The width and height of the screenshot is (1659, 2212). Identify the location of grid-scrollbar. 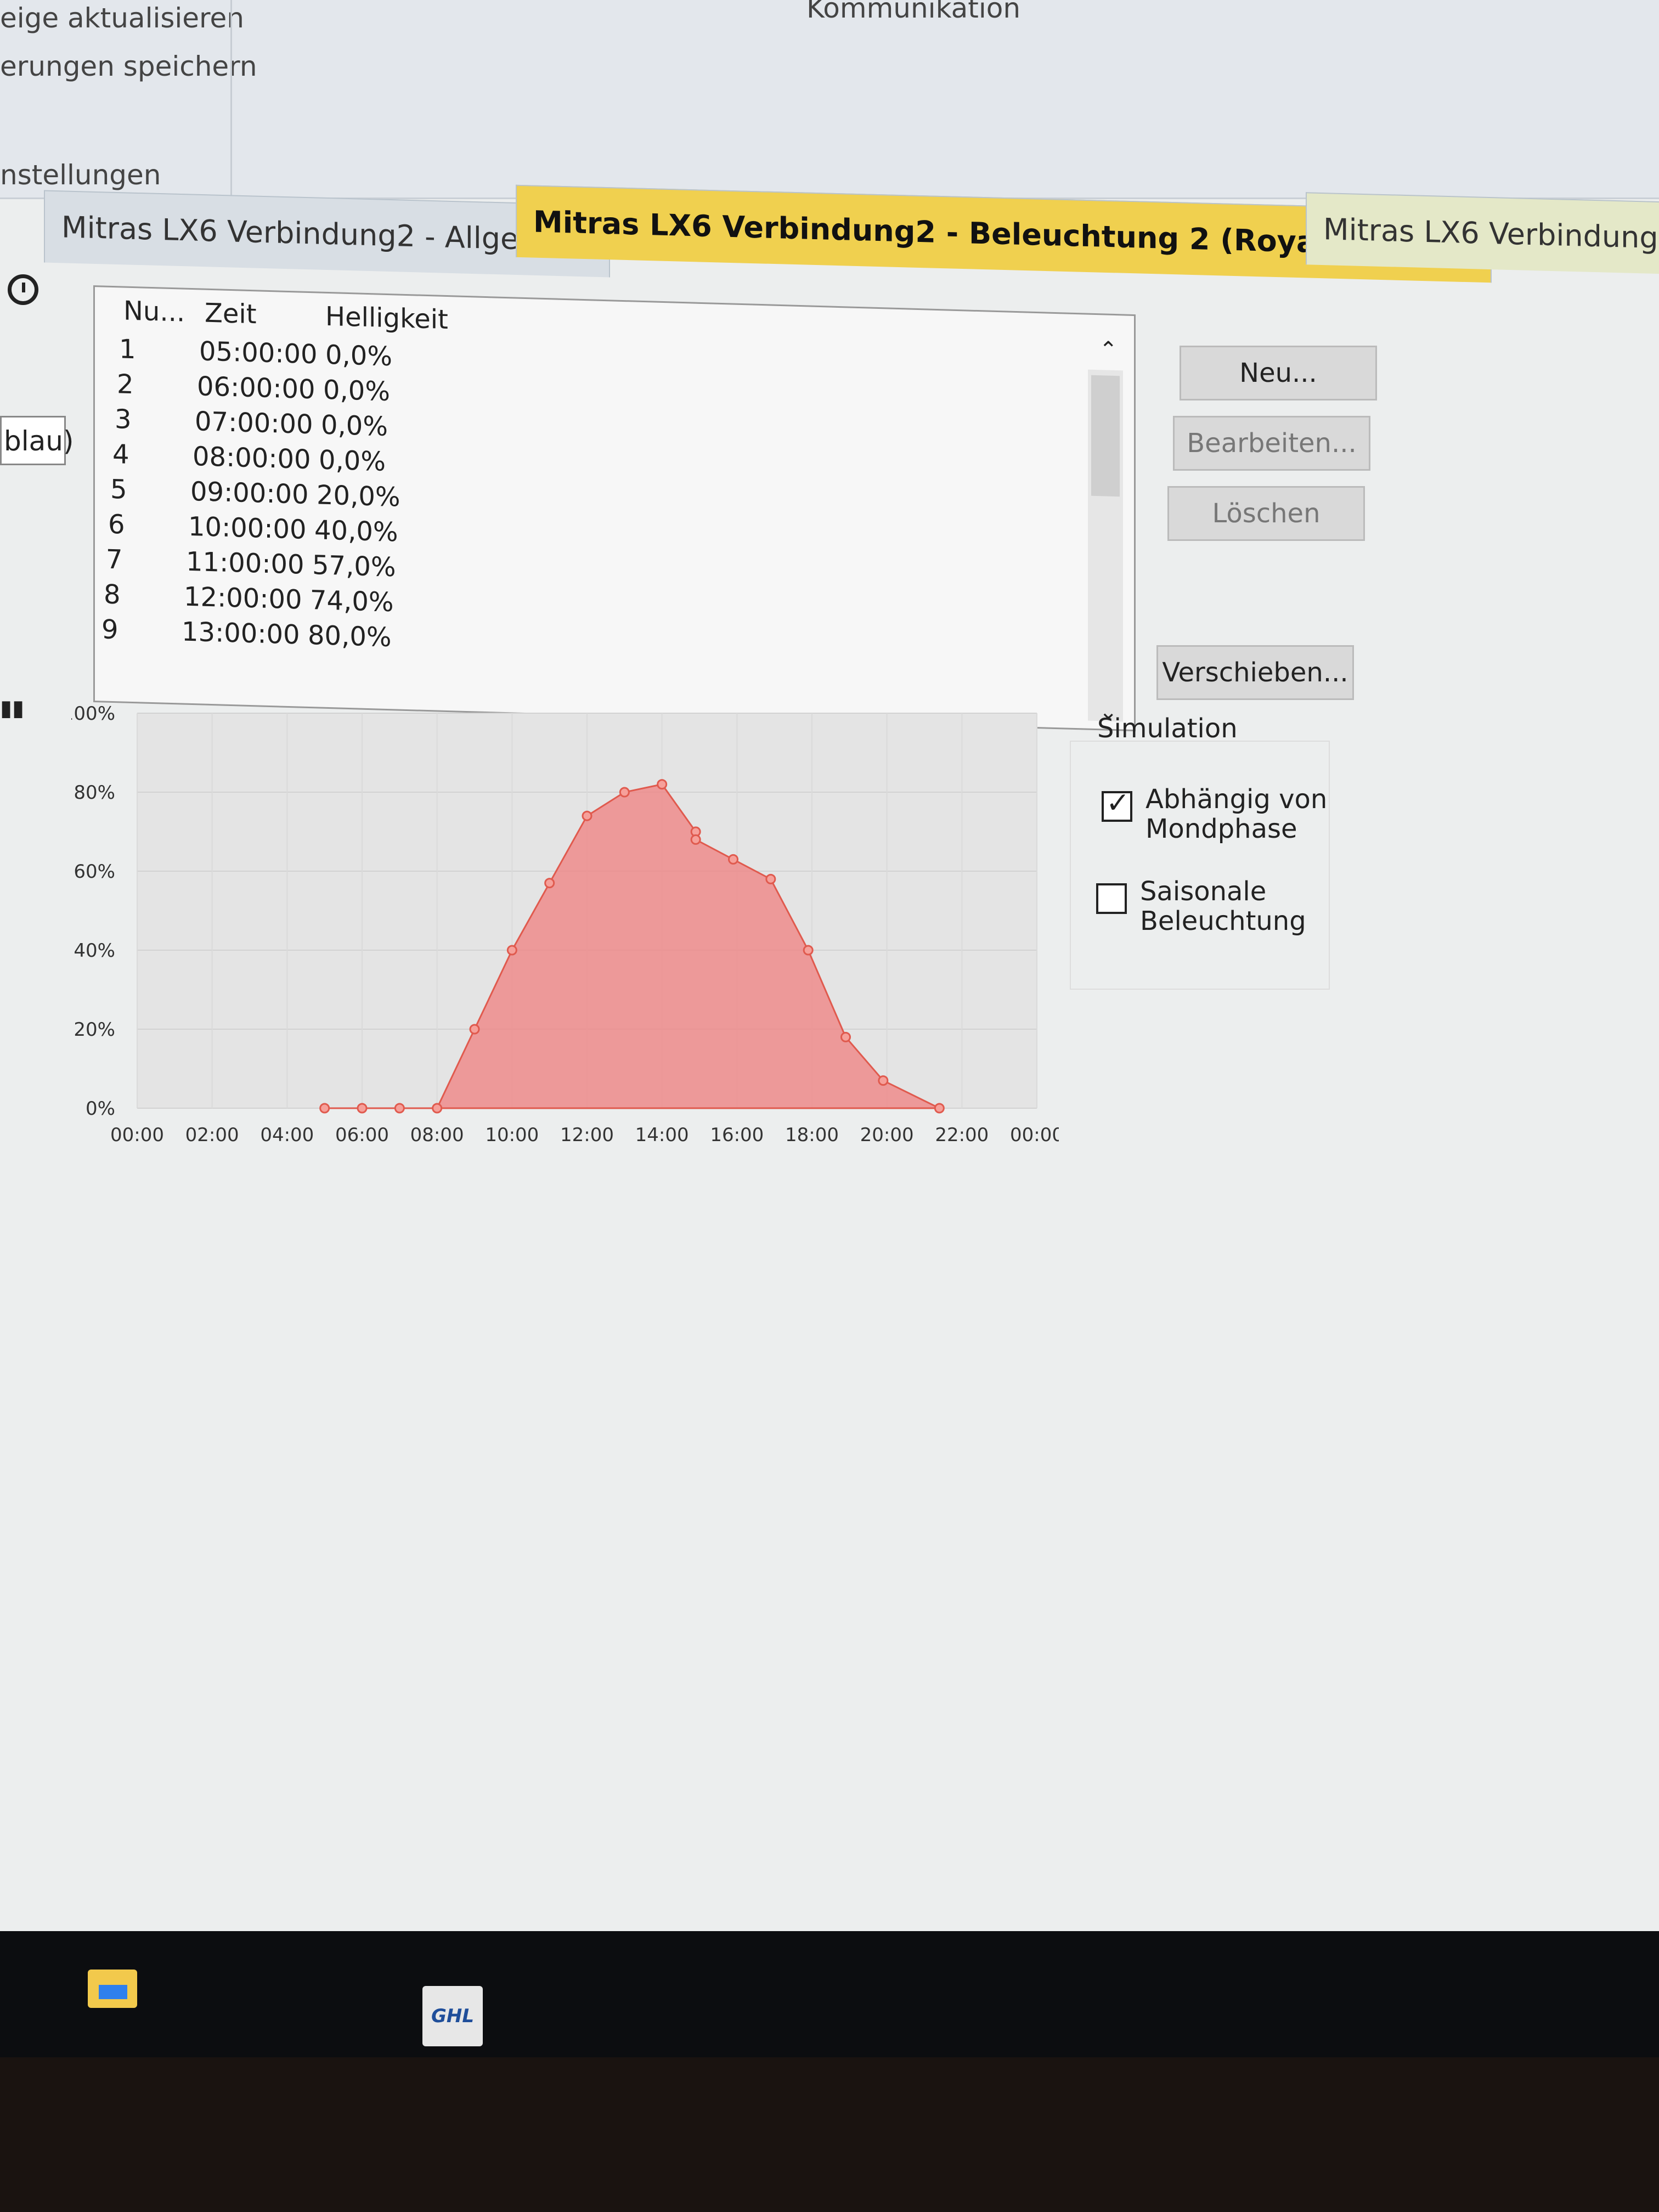
(1105, 545).